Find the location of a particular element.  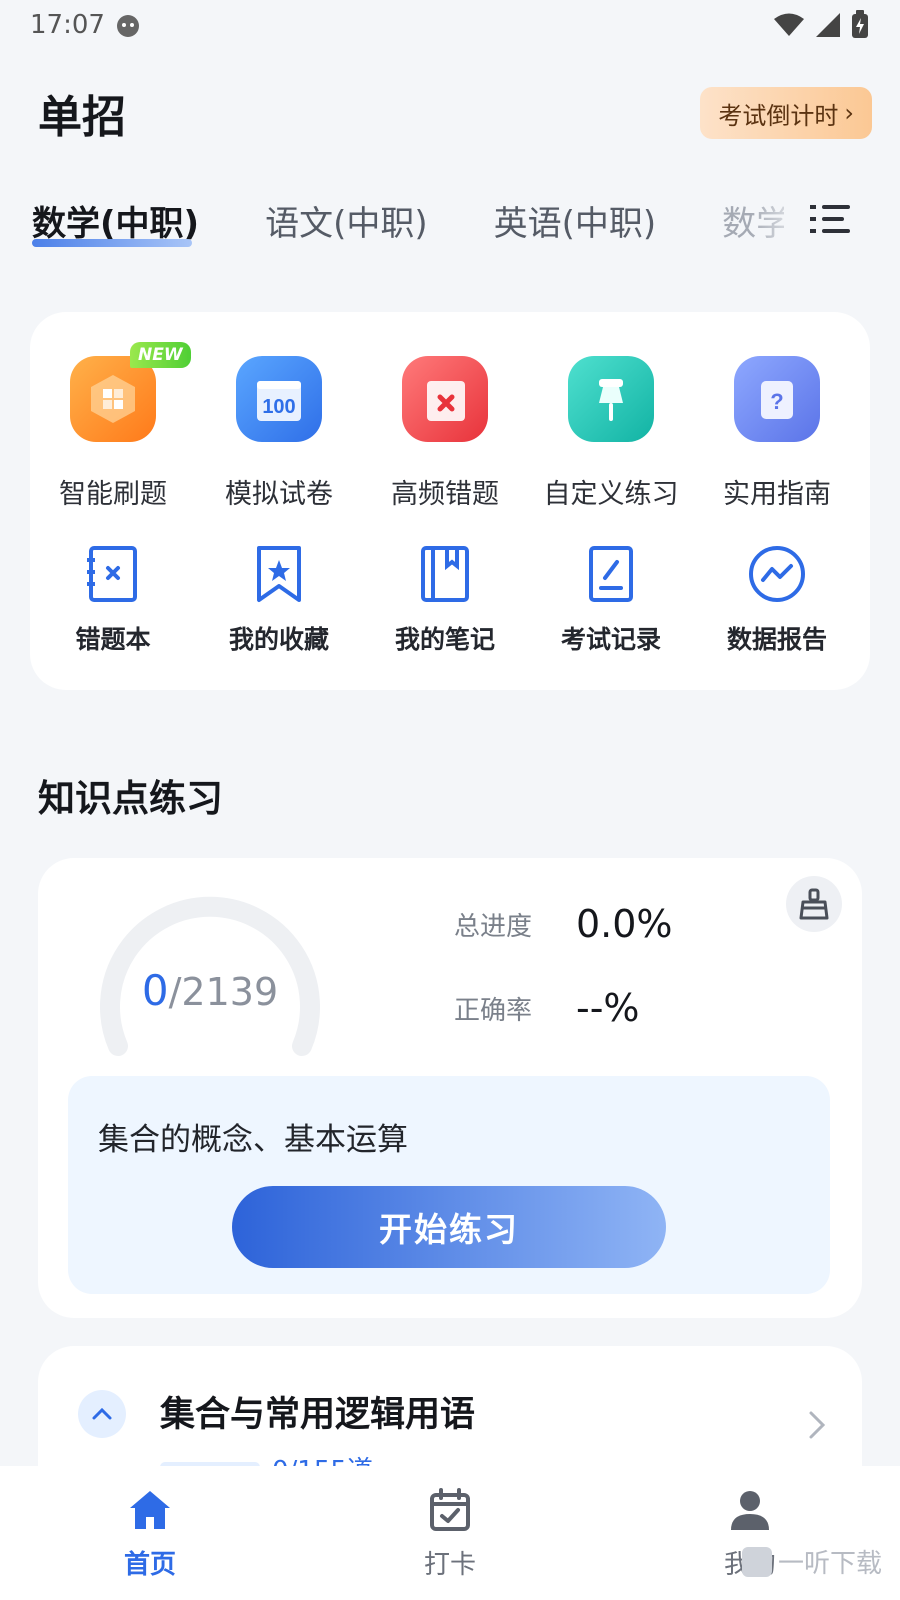

new-badge: NEW is located at coordinates (160, 355).